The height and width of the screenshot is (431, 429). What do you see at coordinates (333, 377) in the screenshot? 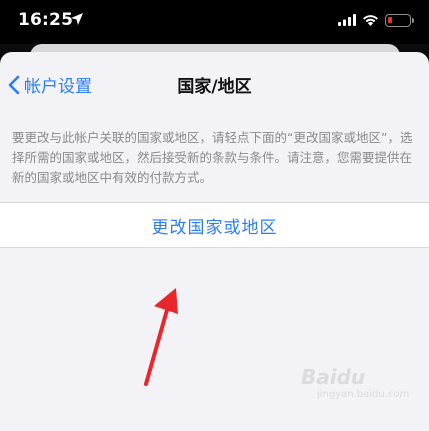
I see `watermark-brand: Baidu` at bounding box center [333, 377].